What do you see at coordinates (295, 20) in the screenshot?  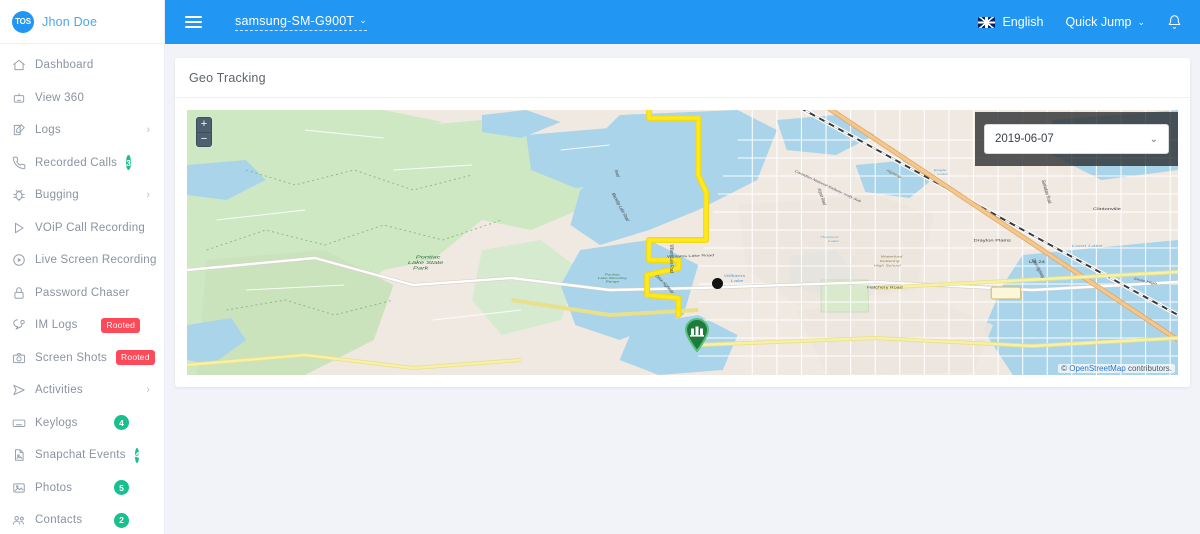 I see `device-name: samsung-SM-G900T` at bounding box center [295, 20].